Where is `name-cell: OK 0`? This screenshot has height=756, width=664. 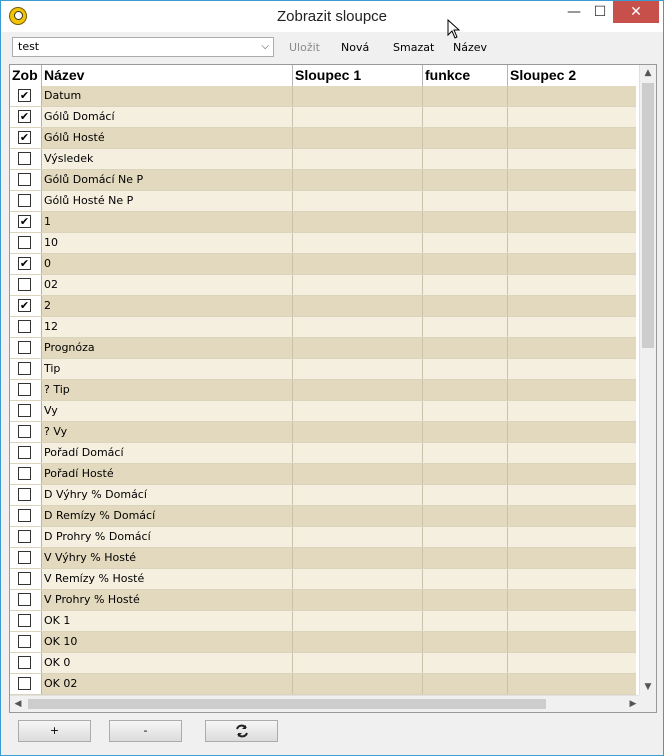
name-cell: OK 0 is located at coordinates (167, 663).